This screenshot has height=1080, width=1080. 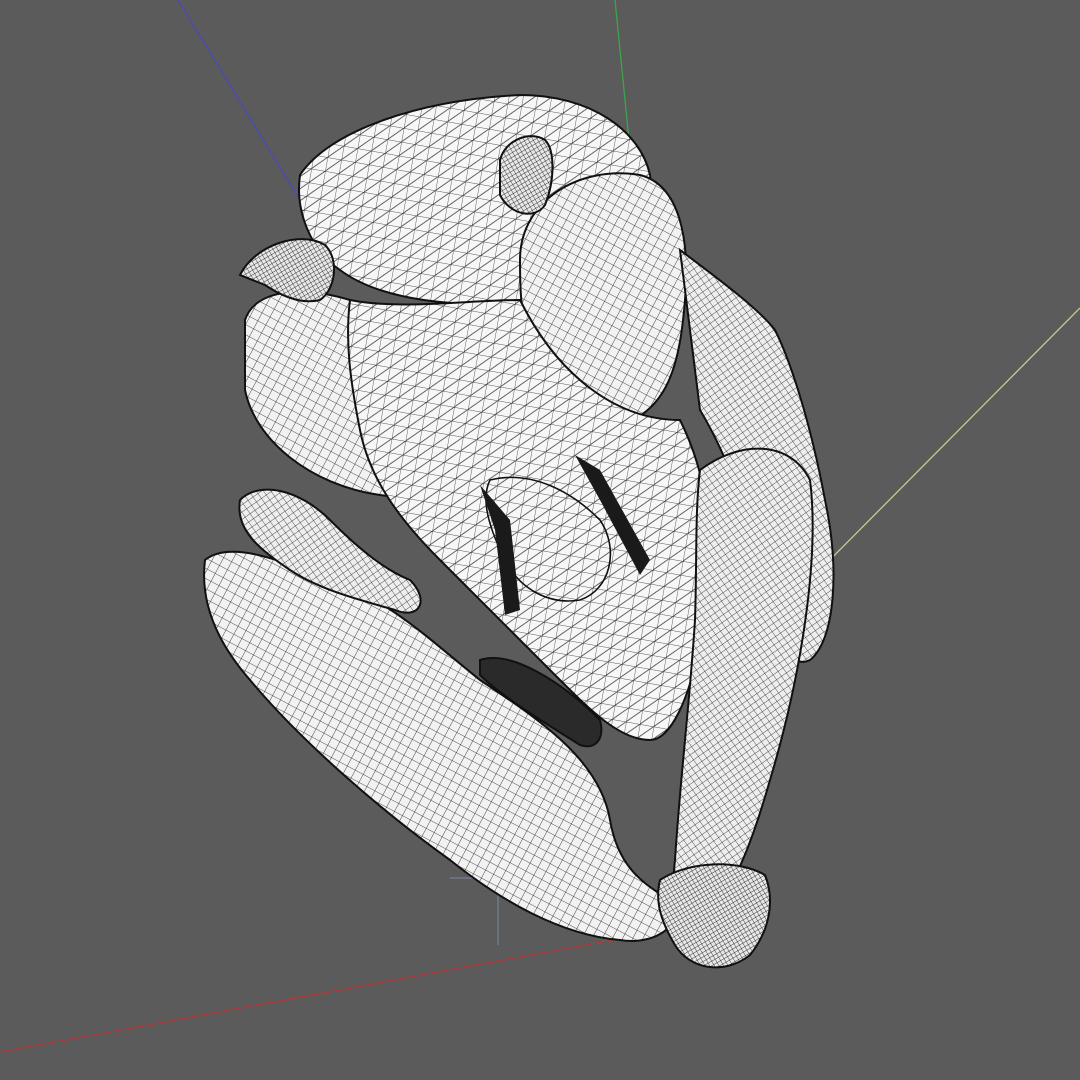 I want to click on axis-x-line, so click(x=320, y=993).